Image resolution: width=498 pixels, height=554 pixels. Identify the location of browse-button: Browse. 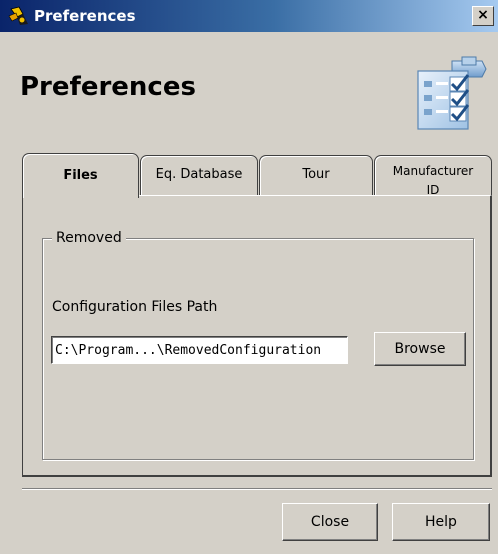
(420, 349).